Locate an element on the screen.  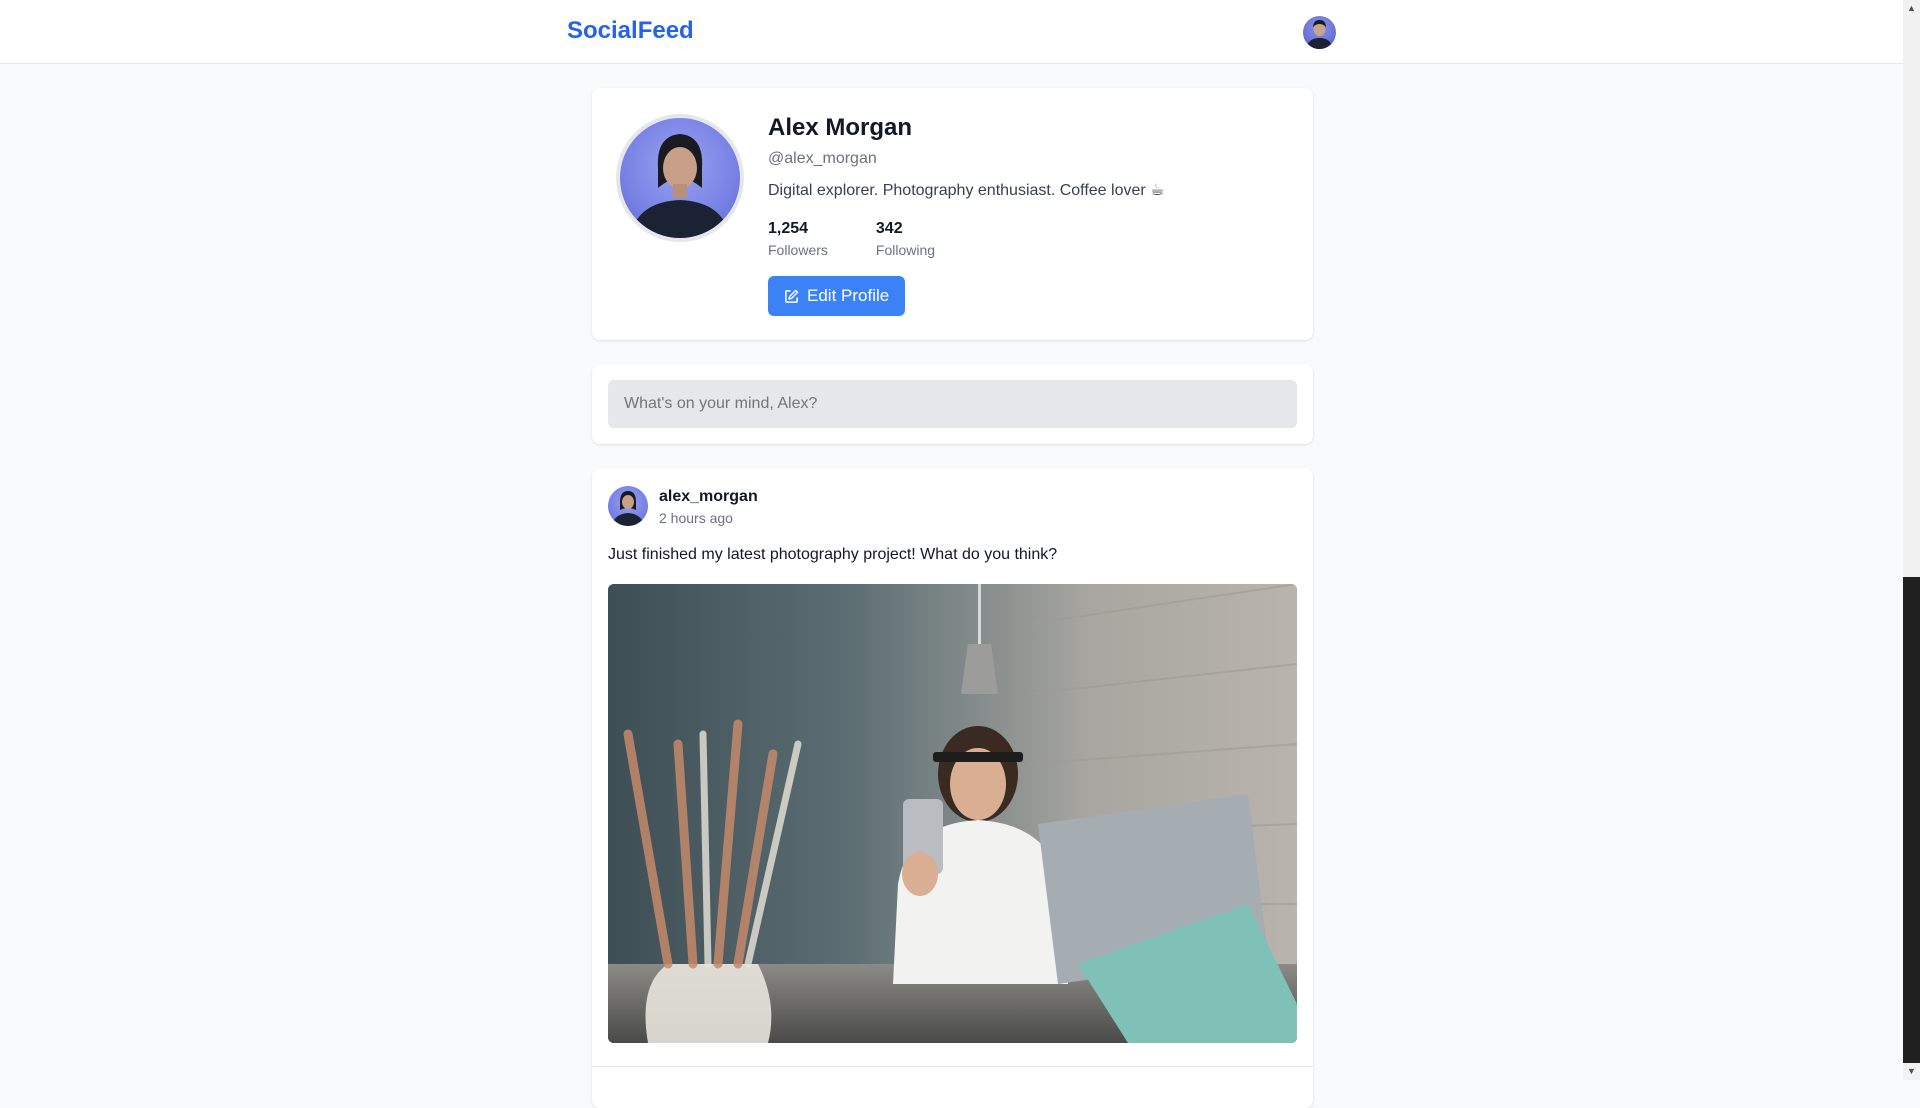
photo-woman-with-phone-and-laptop is located at coordinates (952, 813).